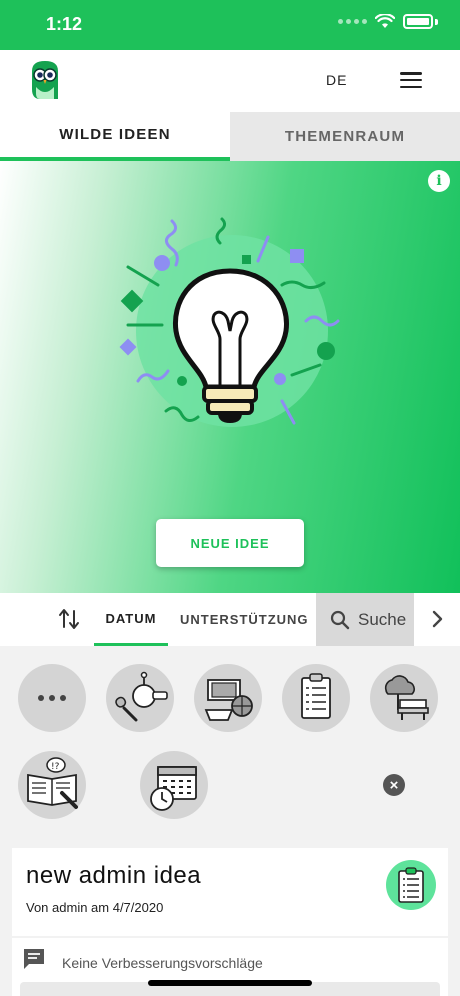 Image resolution: width=460 pixels, height=996 pixels. What do you see at coordinates (114, 875) in the screenshot?
I see `idea-title: new admin idea` at bounding box center [114, 875].